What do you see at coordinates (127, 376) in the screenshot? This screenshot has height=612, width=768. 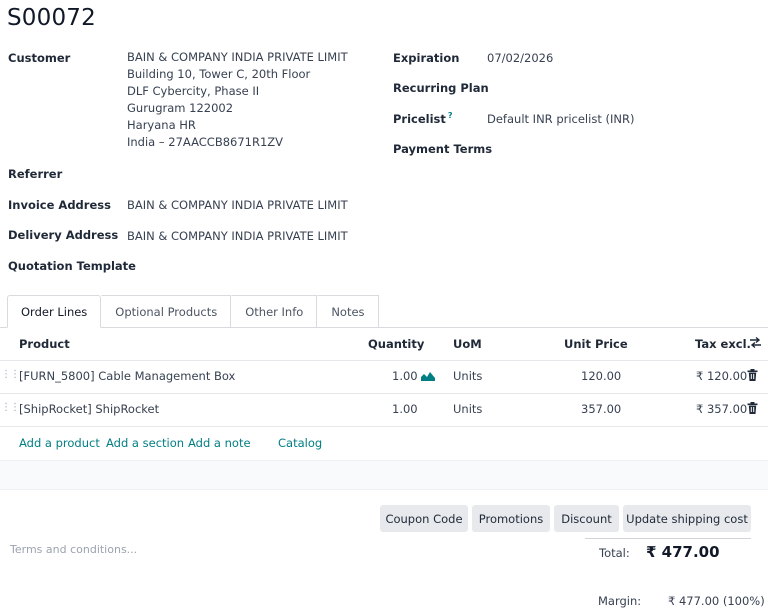 I see `table-row-product: [FURN_5800] Cable Management Box` at bounding box center [127, 376].